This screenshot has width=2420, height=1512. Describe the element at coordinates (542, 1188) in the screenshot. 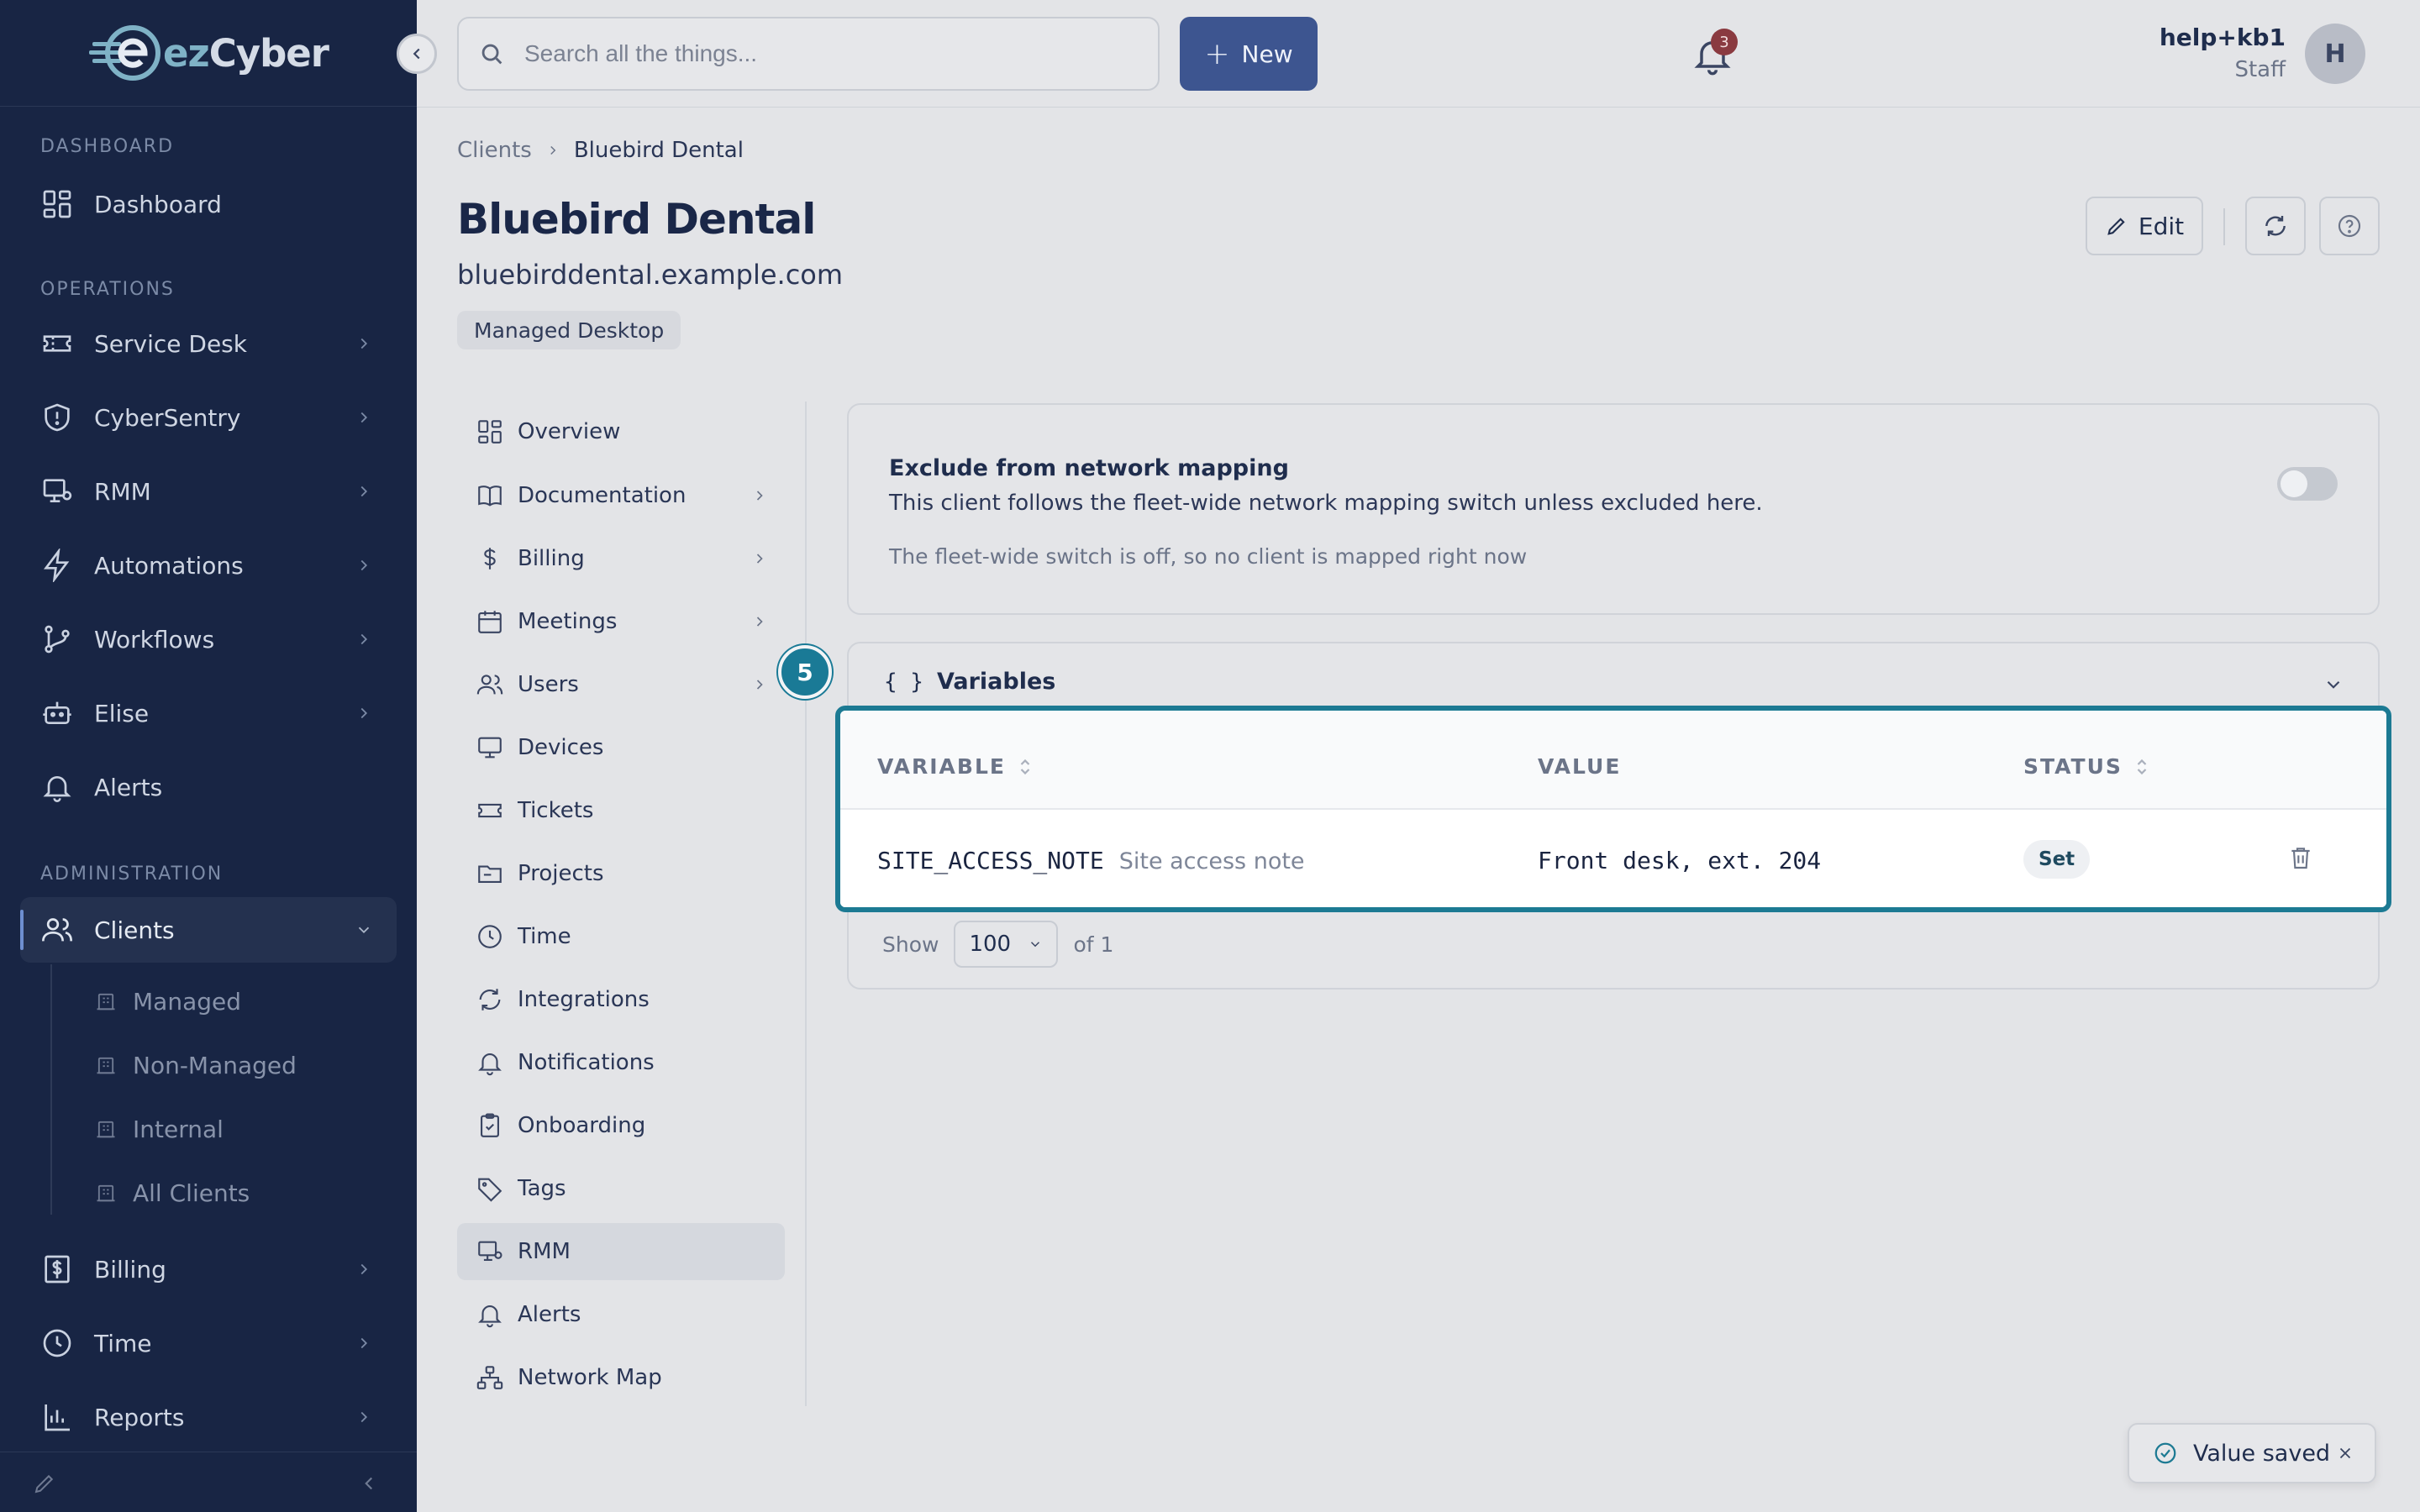

I see `tab-label: Tags` at that location.